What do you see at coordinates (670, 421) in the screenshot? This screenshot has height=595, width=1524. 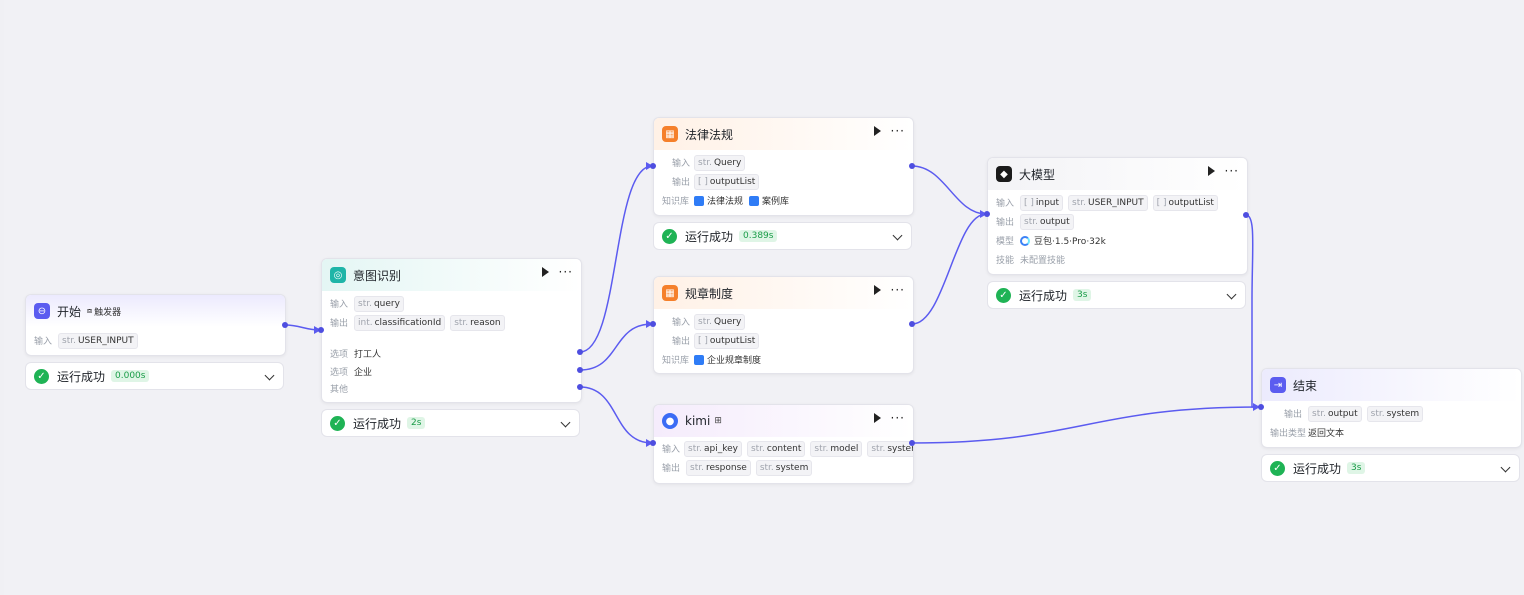 I see `plugin-icon: ●` at bounding box center [670, 421].